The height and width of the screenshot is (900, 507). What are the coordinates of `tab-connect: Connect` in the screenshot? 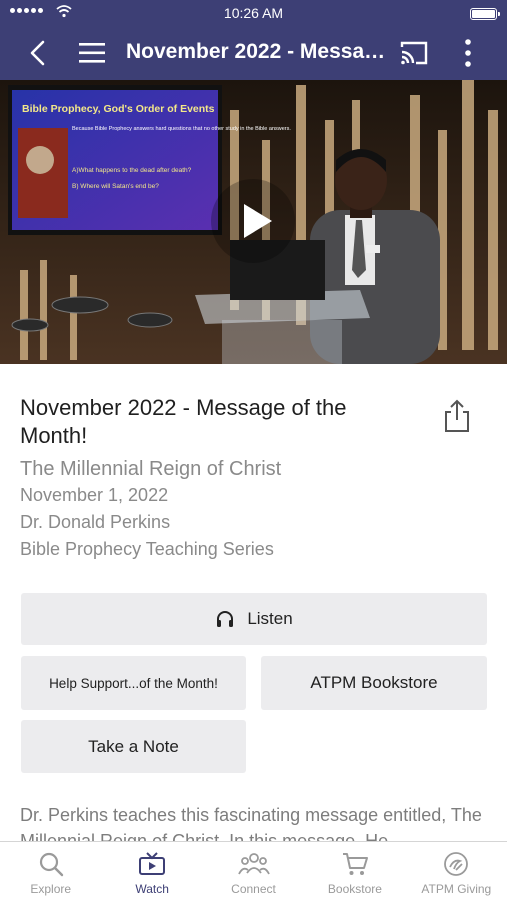 It's located at (253, 871).